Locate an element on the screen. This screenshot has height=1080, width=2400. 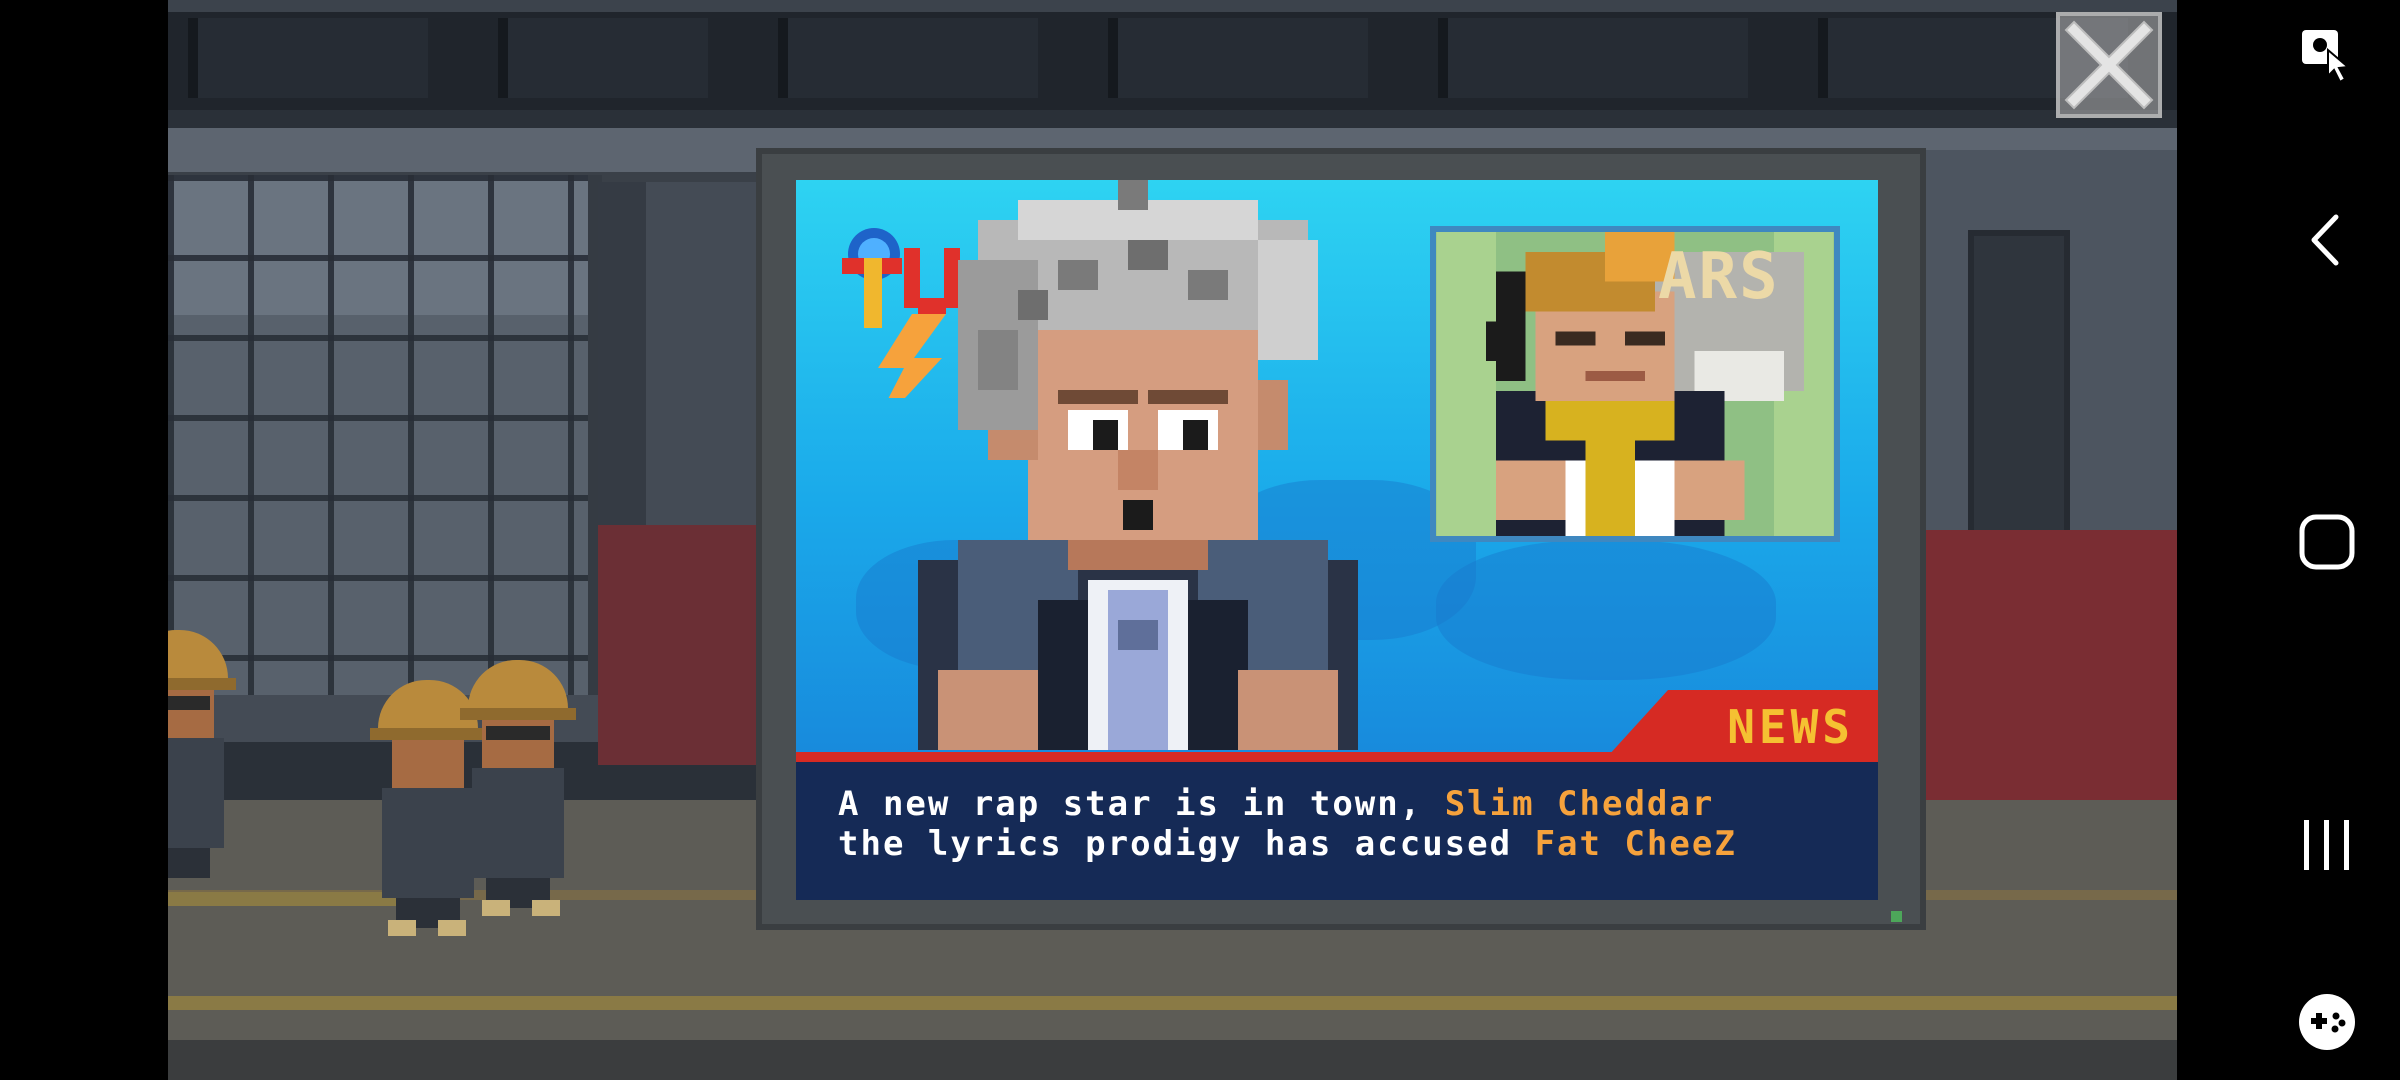
news-red-rule is located at coordinates (1337, 757).